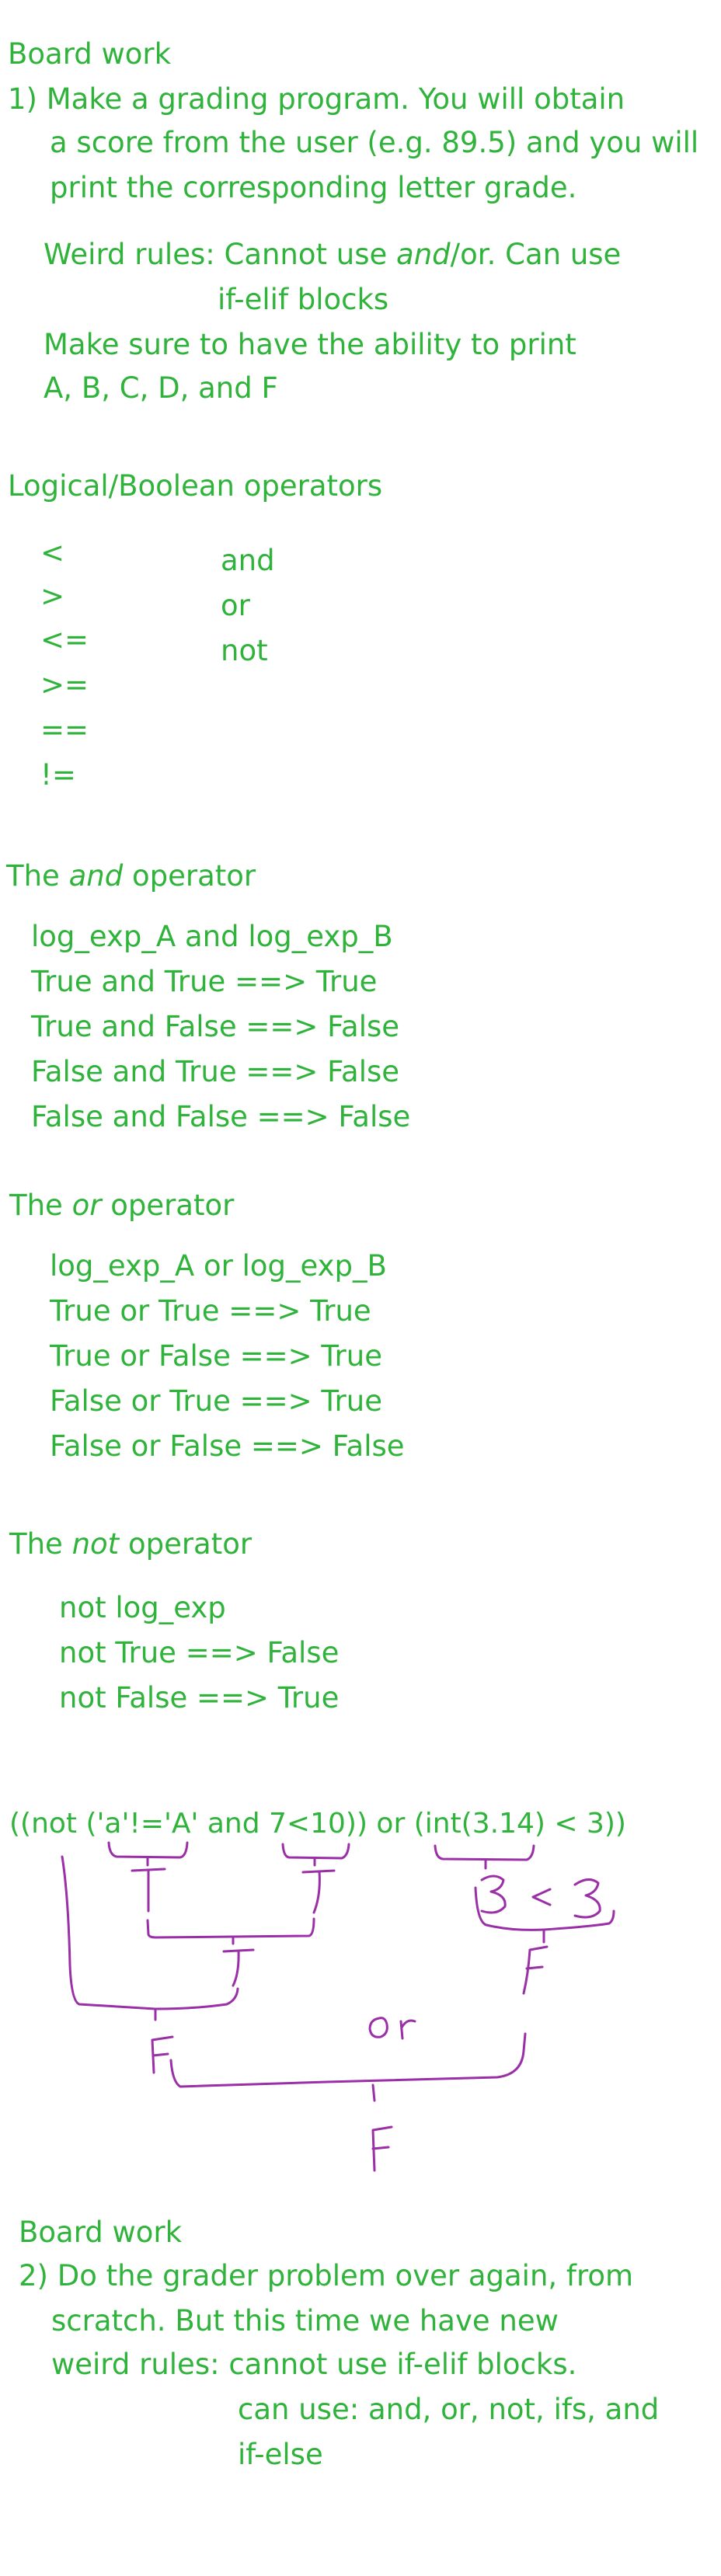 This screenshot has width=721, height=2576. I want to click on annotation-t-combined, so click(239, 1967).